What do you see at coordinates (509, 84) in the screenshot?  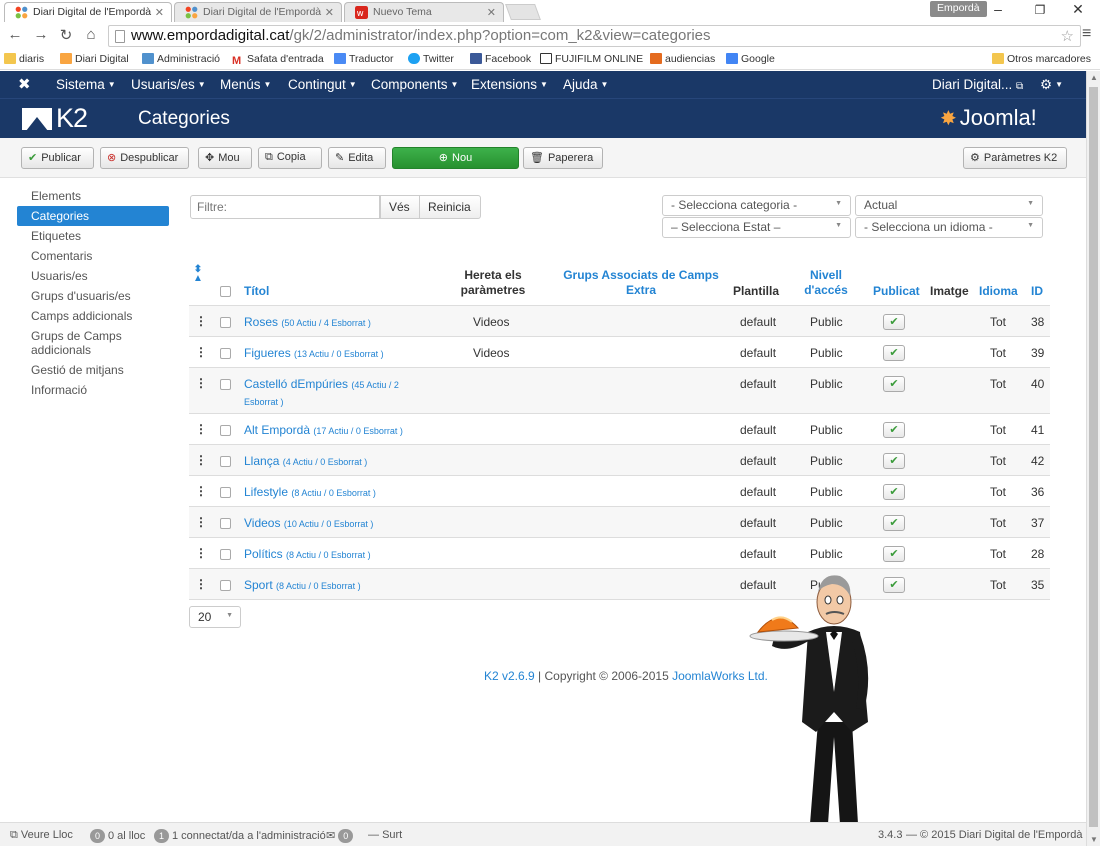 I see `nav-extensions: Extensions ▼` at bounding box center [509, 84].